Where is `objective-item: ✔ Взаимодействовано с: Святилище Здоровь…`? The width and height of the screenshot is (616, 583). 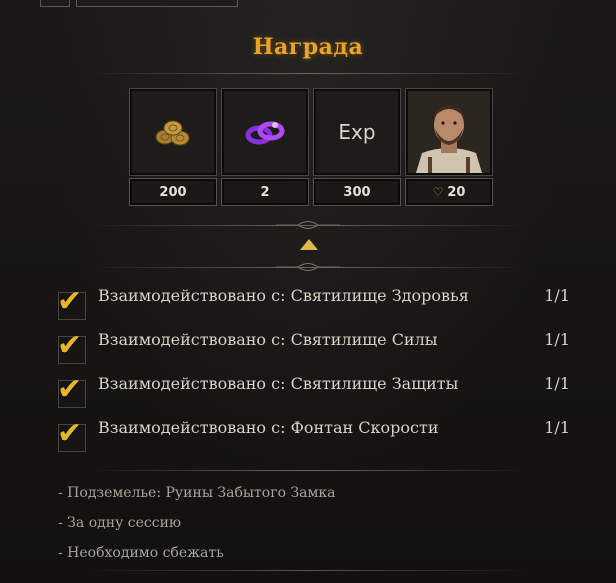 objective-item: ✔ Взаимодействовано с: Святилище Здоровь… is located at coordinates (316, 306).